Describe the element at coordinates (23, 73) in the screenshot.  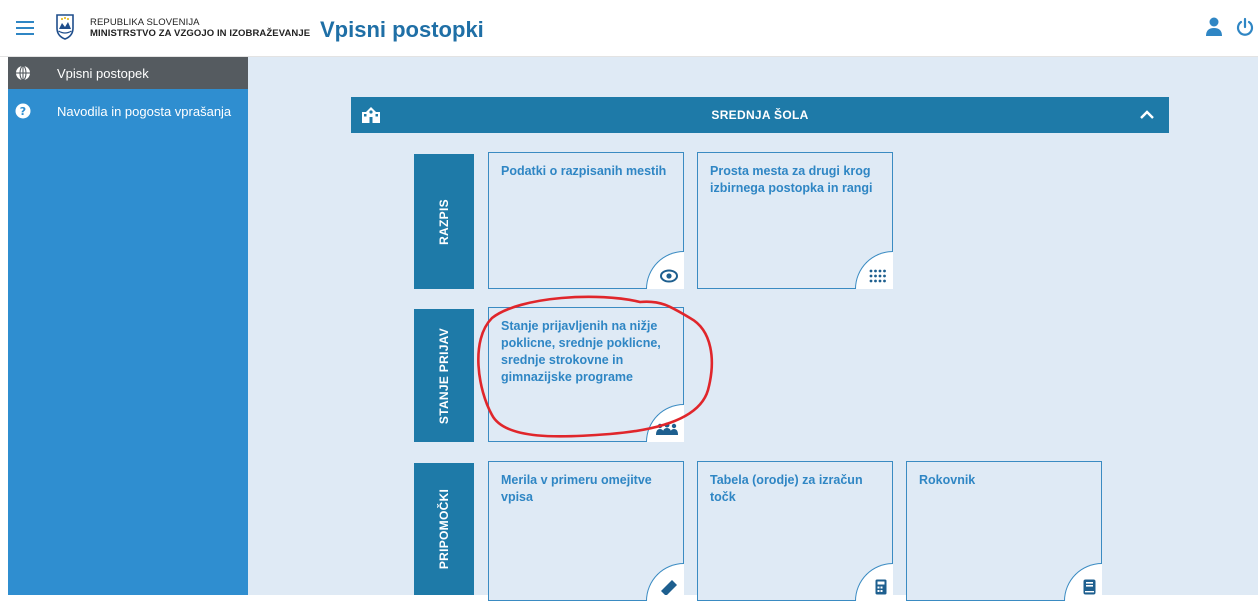
I see `globe-icon` at that location.